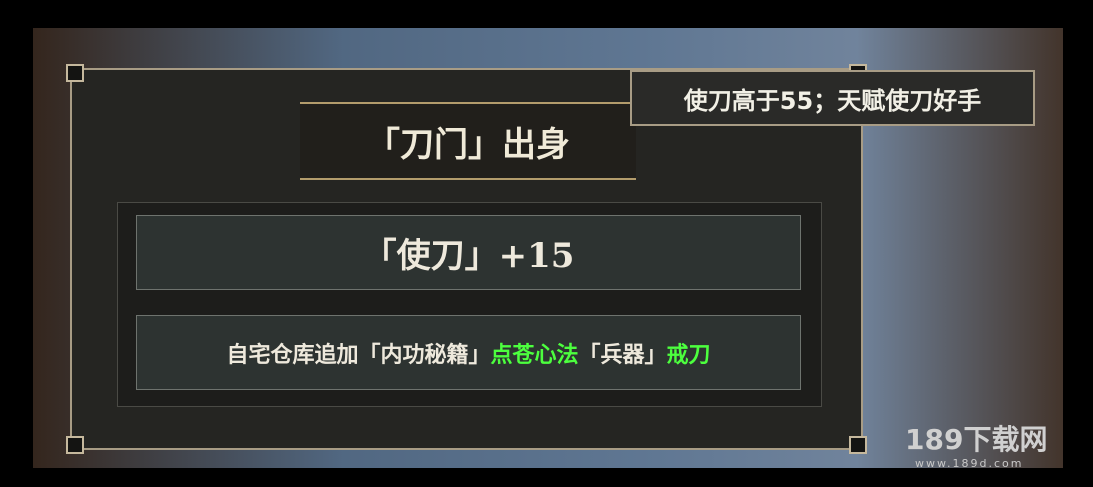  I want to click on origin-title: 「刀门」出身, so click(468, 141).